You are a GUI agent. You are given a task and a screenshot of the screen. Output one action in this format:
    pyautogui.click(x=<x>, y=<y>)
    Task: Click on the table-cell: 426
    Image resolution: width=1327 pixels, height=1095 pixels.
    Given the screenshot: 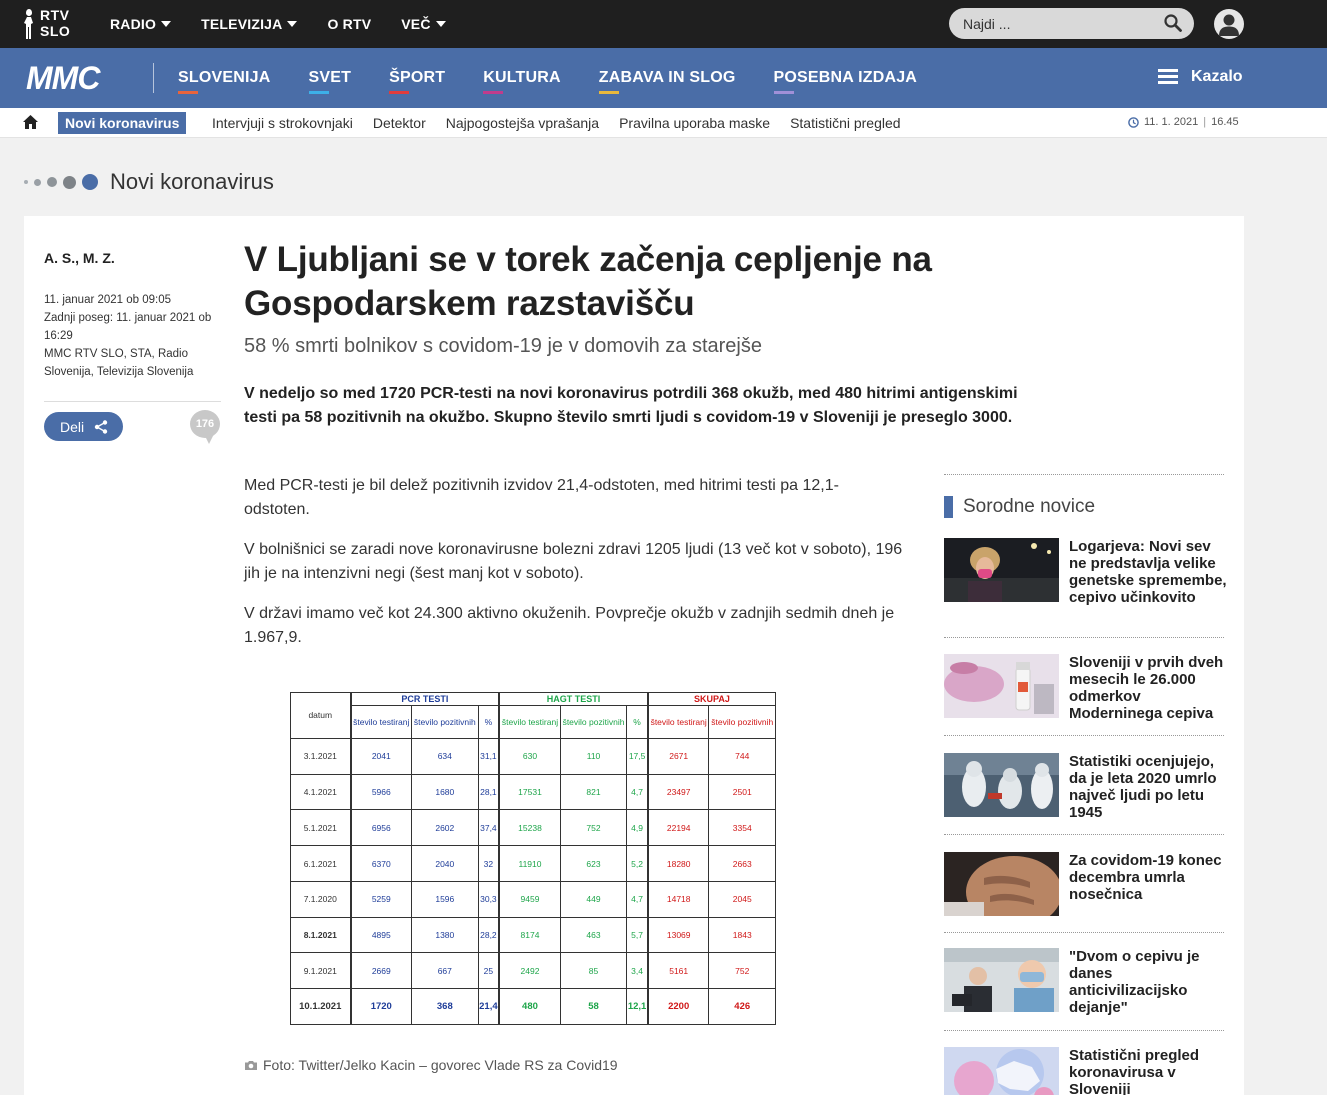 What is the action you would take?
    pyautogui.click(x=742, y=1006)
    